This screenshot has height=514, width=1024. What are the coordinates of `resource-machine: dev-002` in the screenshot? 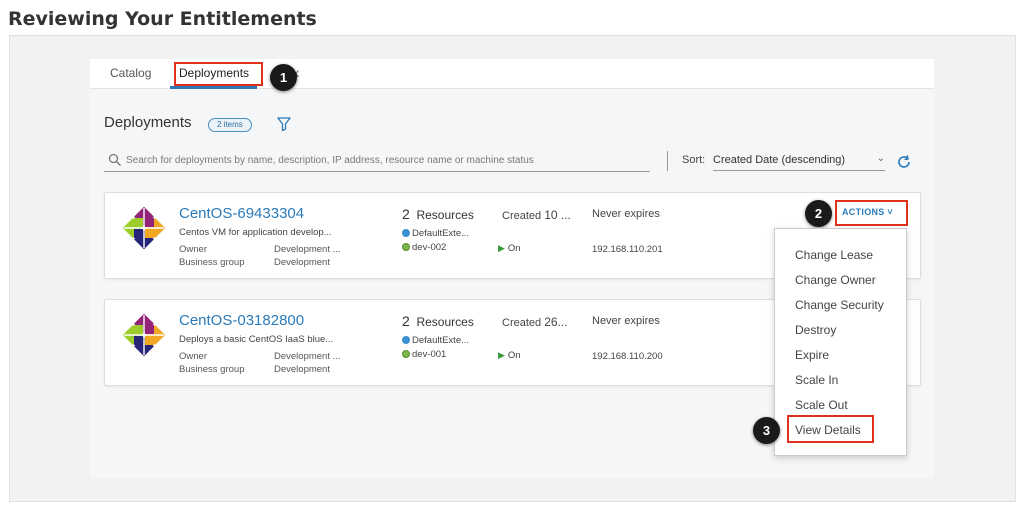 It's located at (424, 247).